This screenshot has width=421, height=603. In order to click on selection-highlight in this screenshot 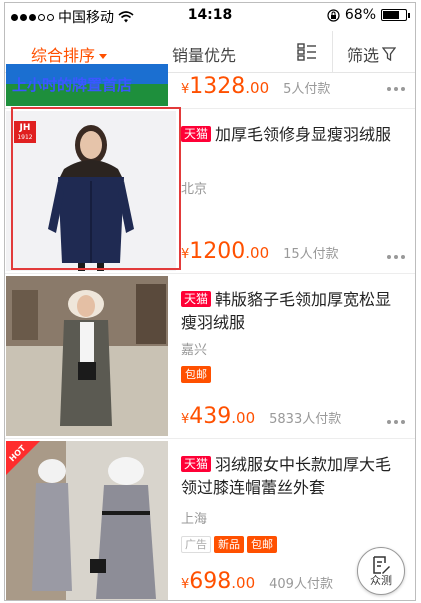, I will do `click(96, 188)`.